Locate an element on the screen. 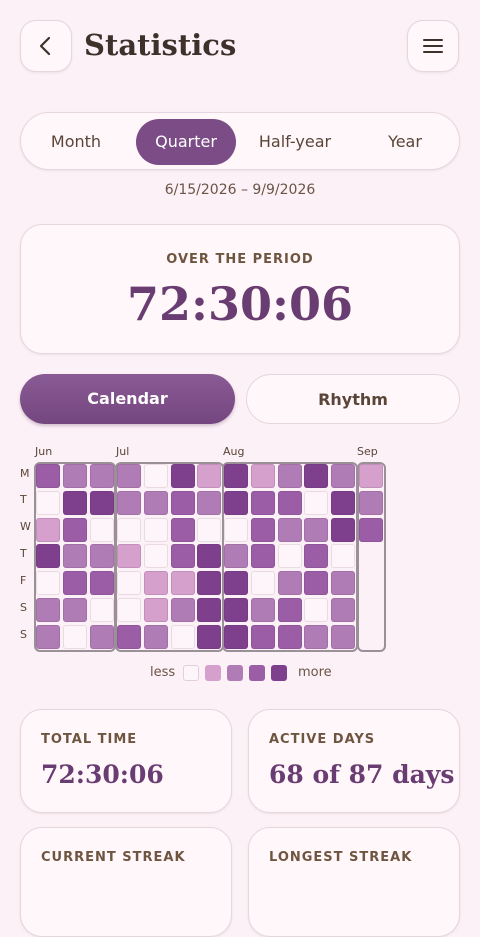 This screenshot has height=937, width=480. day-label-sun: S is located at coordinates (23, 634).